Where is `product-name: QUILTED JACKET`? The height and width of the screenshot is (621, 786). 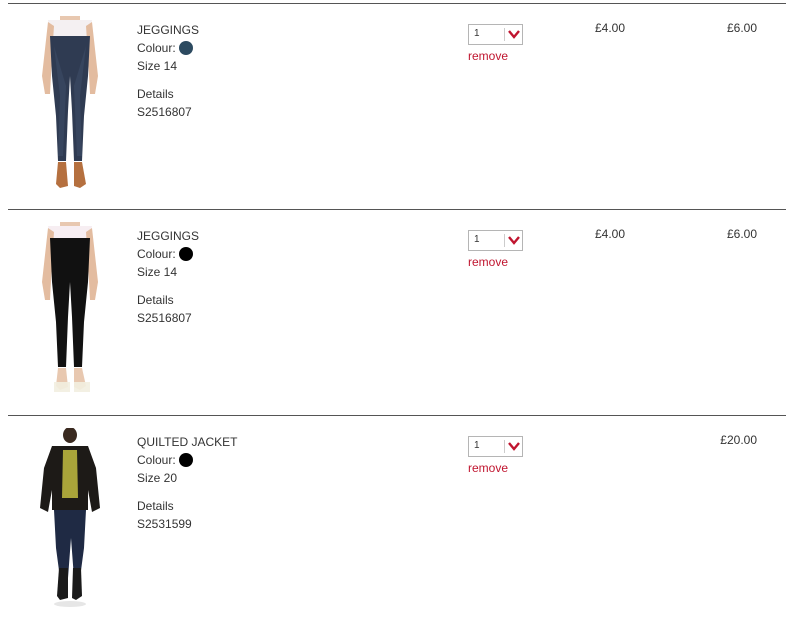 product-name: QUILTED JACKET is located at coordinates (187, 442).